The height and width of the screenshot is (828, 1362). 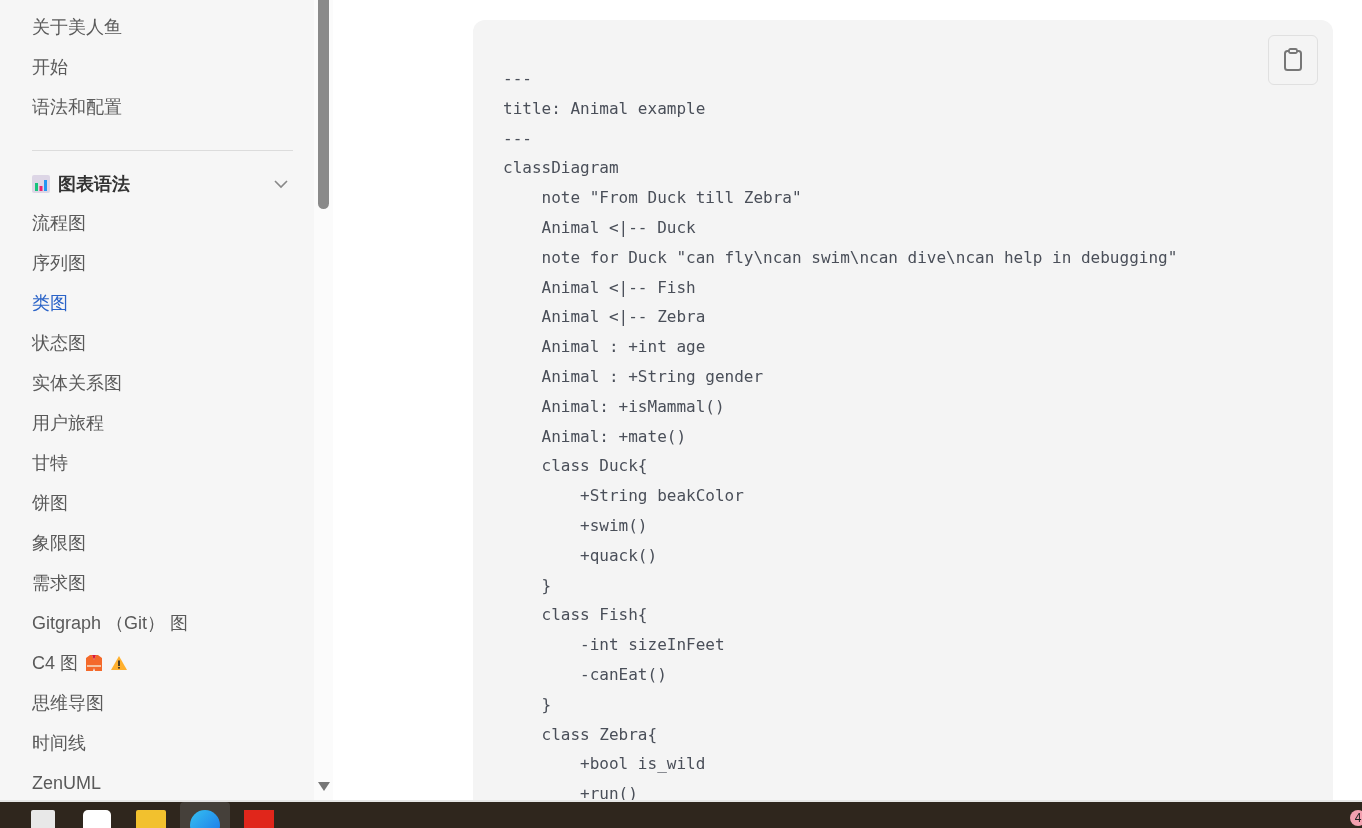 What do you see at coordinates (323, 104) in the screenshot?
I see `scrollbar-thumb` at bounding box center [323, 104].